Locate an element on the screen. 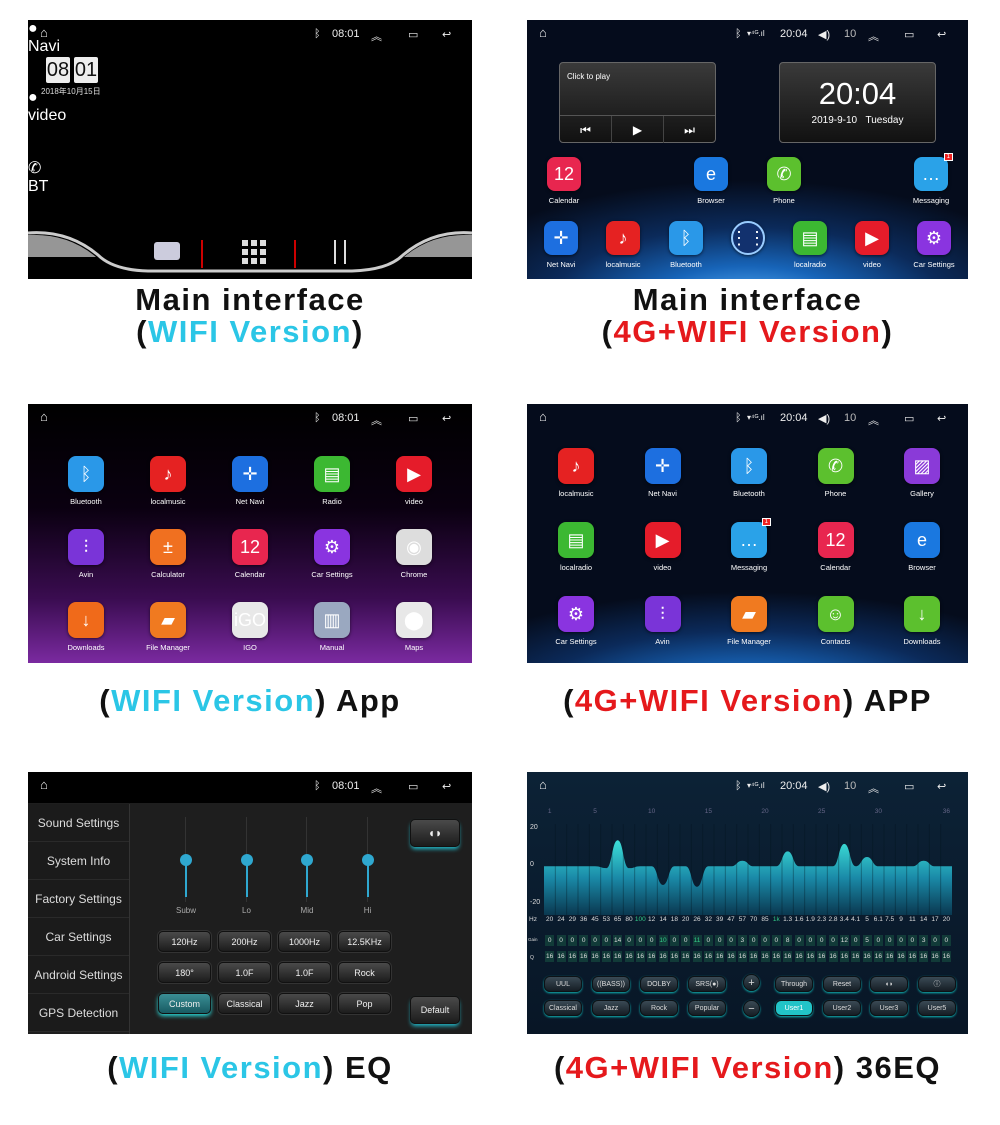 The height and width of the screenshot is (1125, 1000). decrease-button: − is located at coordinates (751, 1008).